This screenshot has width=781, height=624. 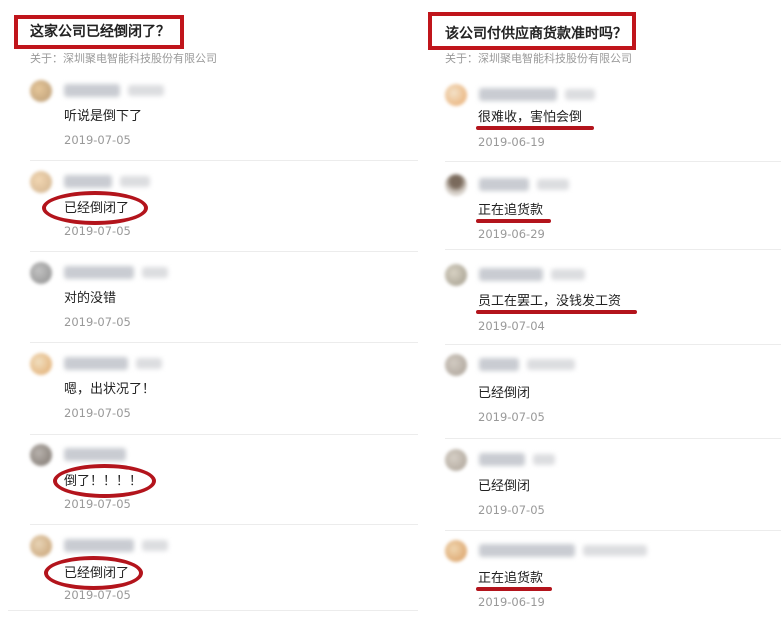 What do you see at coordinates (224, 392) in the screenshot?
I see `left-answer-4: 嗯，出状况了！ 2019-07-05` at bounding box center [224, 392].